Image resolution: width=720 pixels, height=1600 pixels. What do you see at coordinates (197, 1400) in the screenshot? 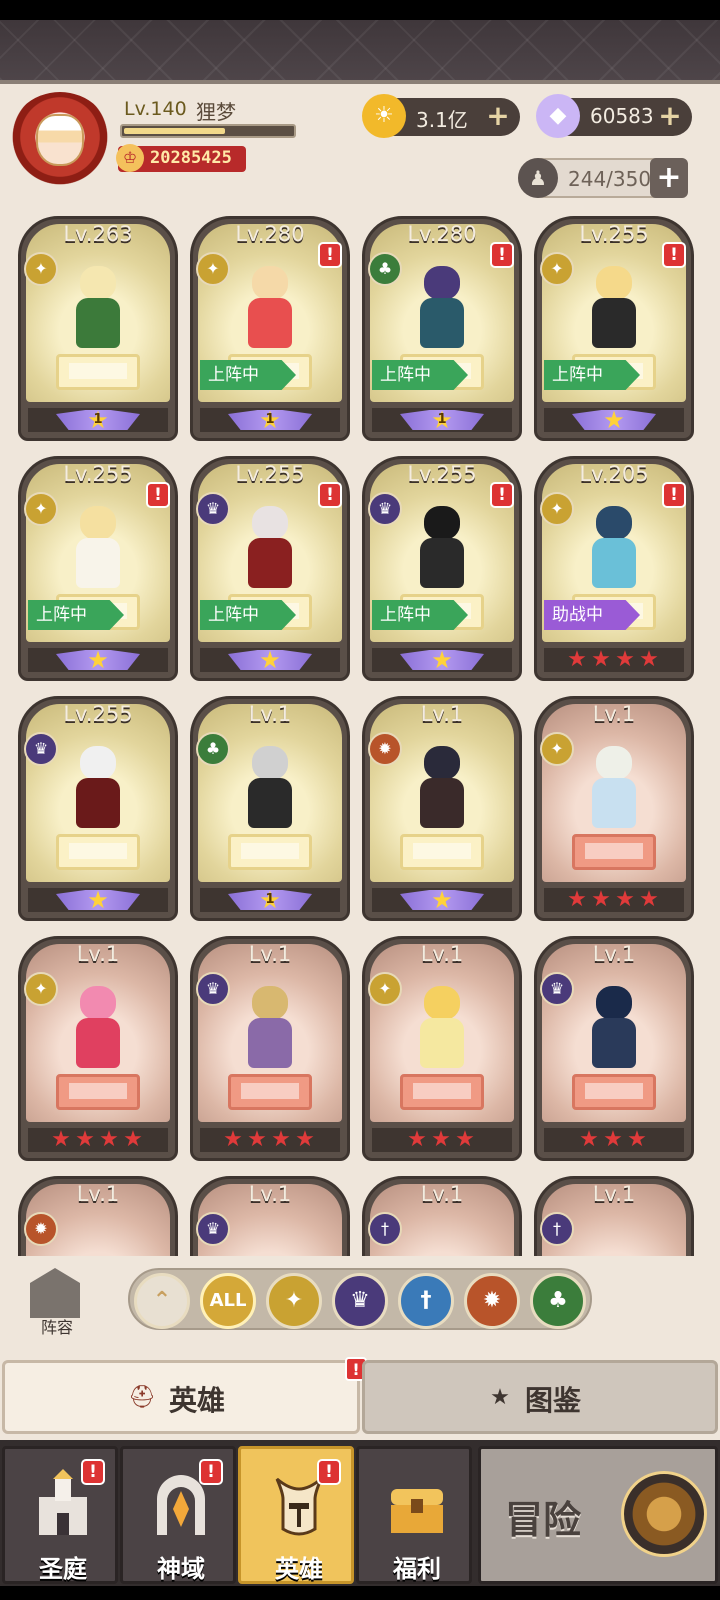
I see `tab-heroes-label: 英雄` at bounding box center [197, 1400].